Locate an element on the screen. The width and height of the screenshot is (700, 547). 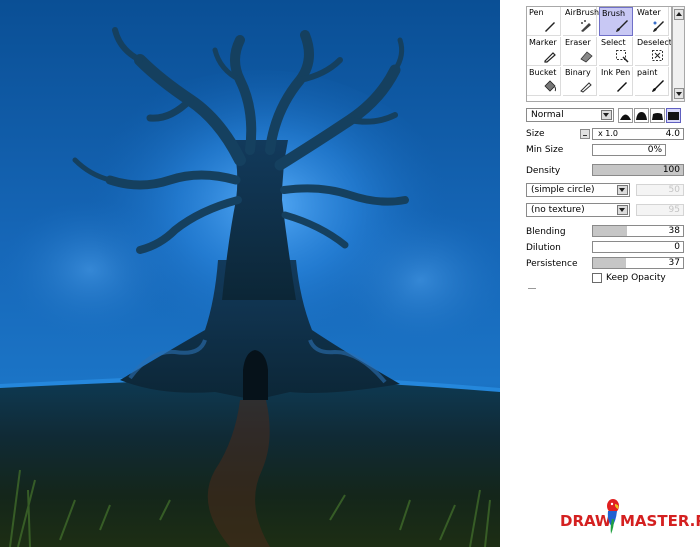
tool-eraser: Eraser is located at coordinates (580, 51).